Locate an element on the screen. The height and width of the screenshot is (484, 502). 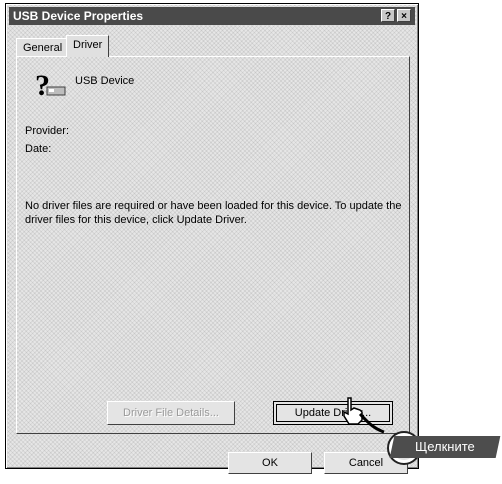
ok-button: OK is located at coordinates (270, 463).